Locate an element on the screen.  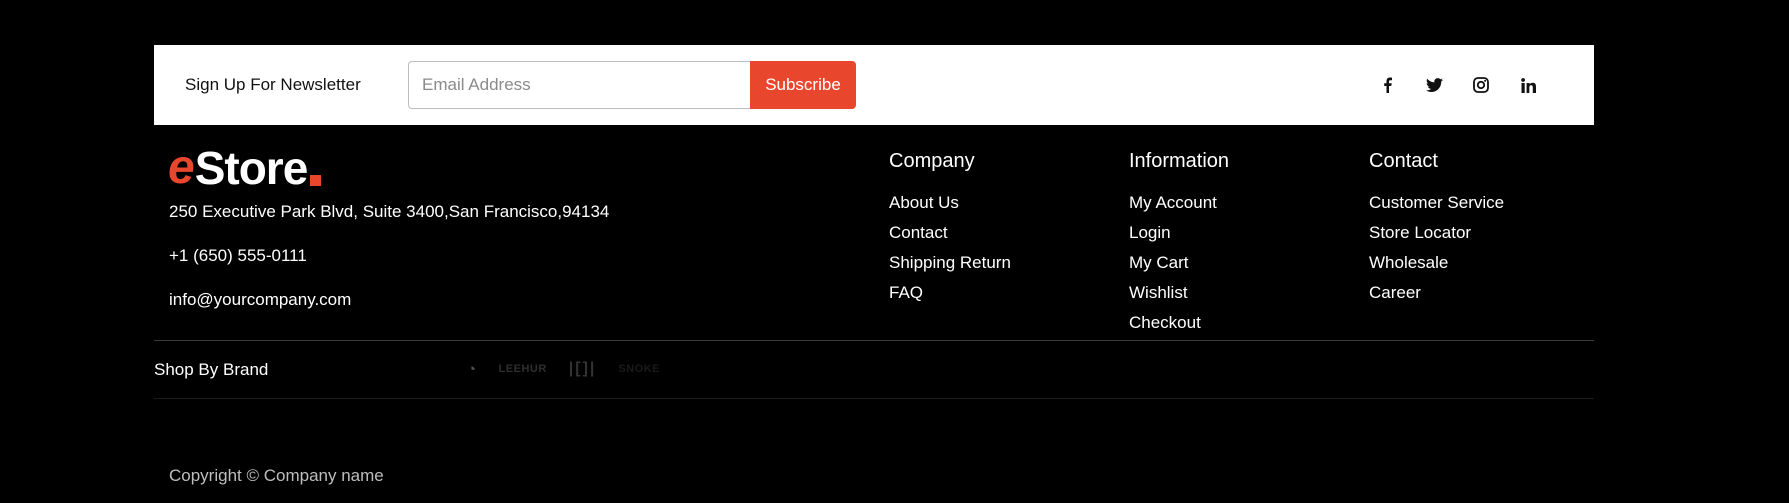
address-email: info@yourcompany.com is located at coordinates (260, 300).